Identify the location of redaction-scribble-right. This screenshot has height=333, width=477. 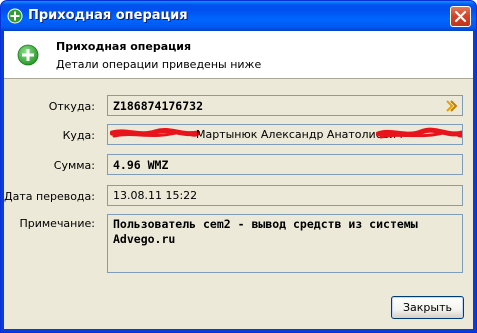
(419, 133).